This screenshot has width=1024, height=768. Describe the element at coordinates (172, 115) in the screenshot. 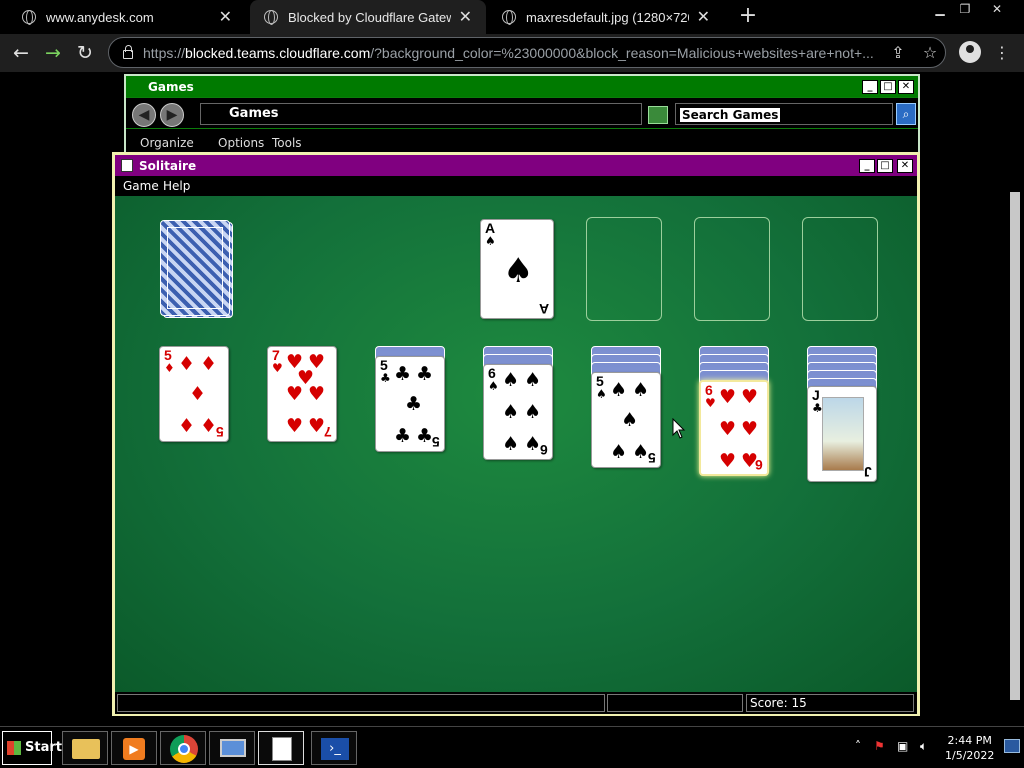

I see `forward-arrow-icon: ▶` at that location.